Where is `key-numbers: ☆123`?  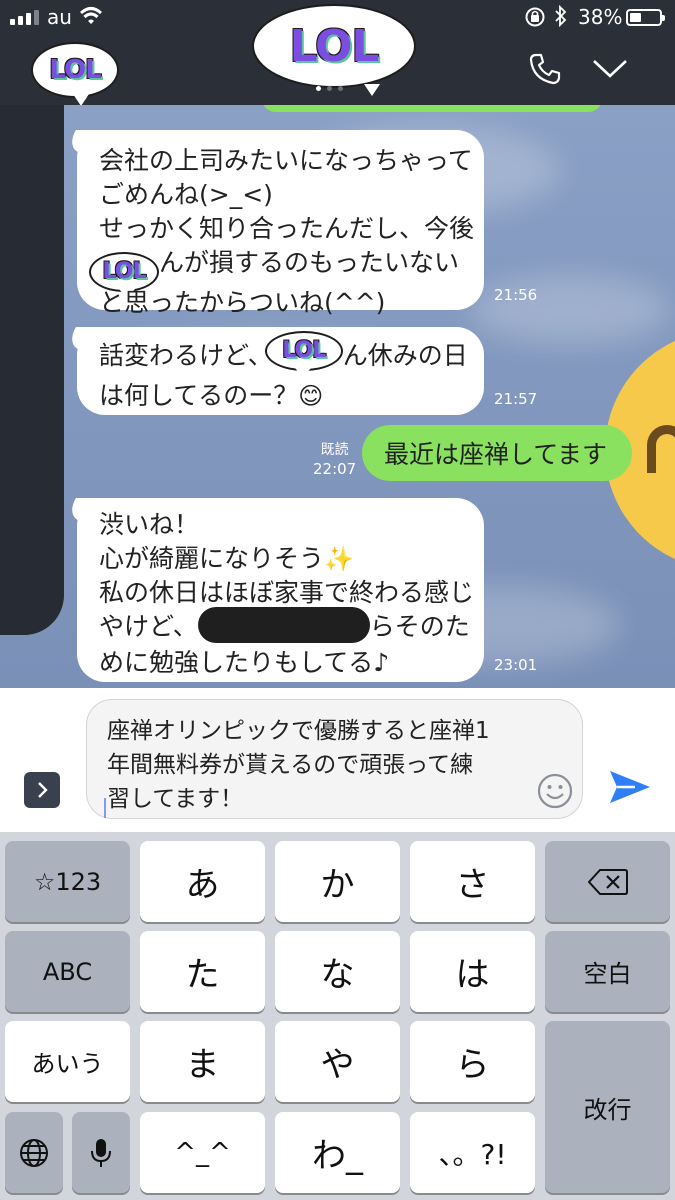
key-numbers: ☆123 is located at coordinates (67, 881).